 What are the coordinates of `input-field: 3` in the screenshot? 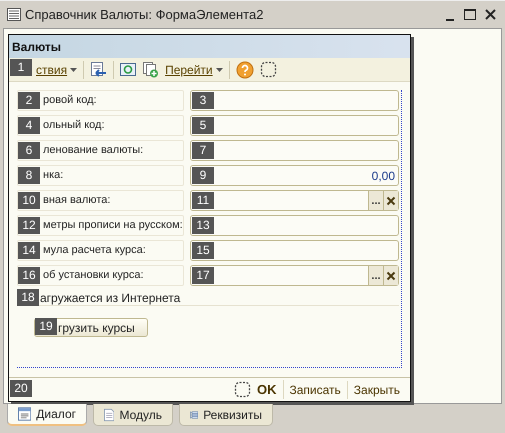 It's located at (294, 100).